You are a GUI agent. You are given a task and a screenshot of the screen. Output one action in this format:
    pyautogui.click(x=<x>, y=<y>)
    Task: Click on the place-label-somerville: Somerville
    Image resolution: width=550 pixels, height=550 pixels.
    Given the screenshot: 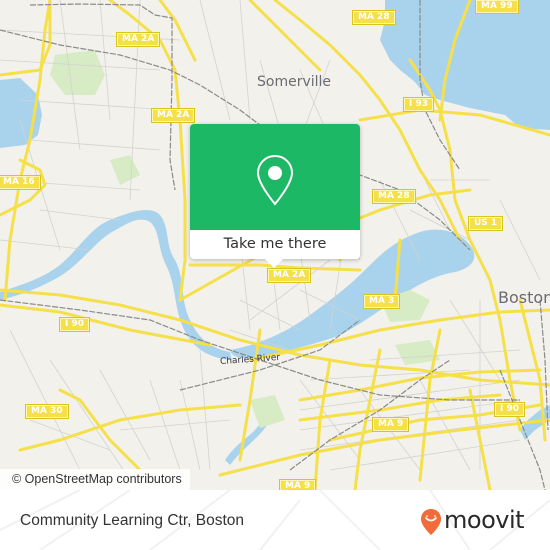 What is the action you would take?
    pyautogui.click(x=294, y=82)
    